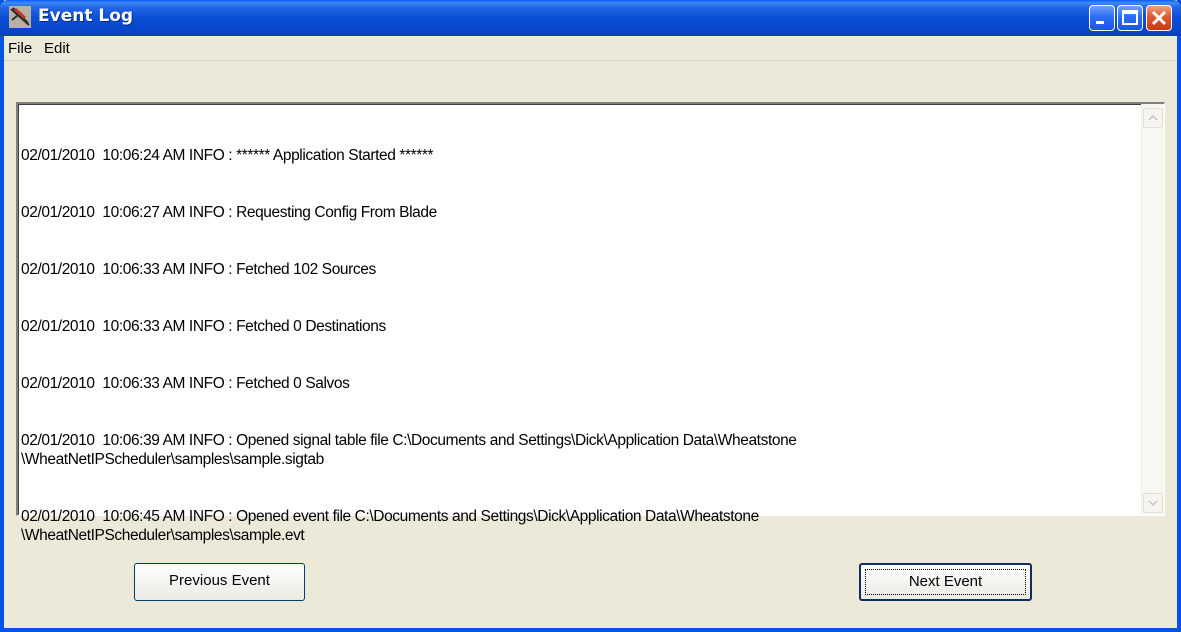  I want to click on next-event-button: Next Event, so click(945, 582).